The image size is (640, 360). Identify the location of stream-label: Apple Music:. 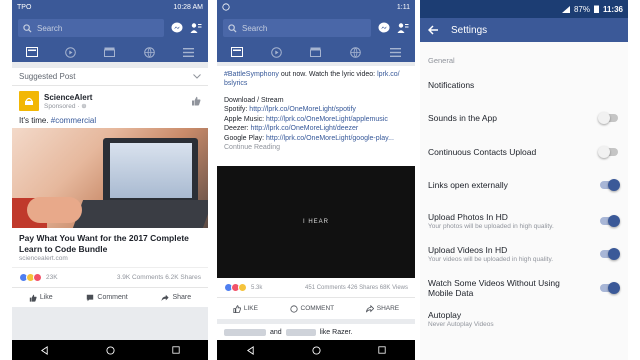
(245, 119).